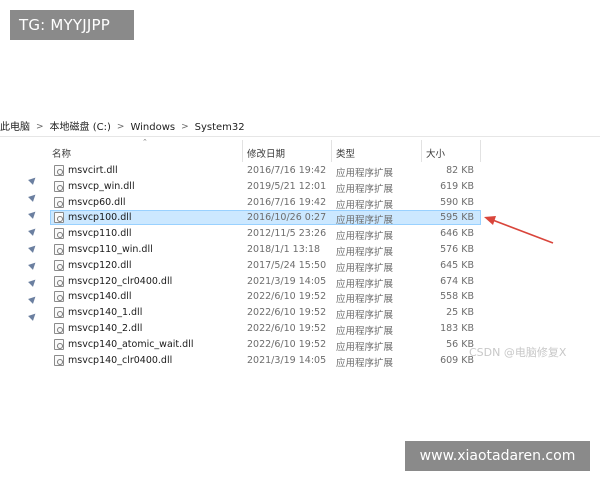 The width and height of the screenshot is (600, 480). What do you see at coordinates (490, 220) in the screenshot?
I see `arrow-head` at bounding box center [490, 220].